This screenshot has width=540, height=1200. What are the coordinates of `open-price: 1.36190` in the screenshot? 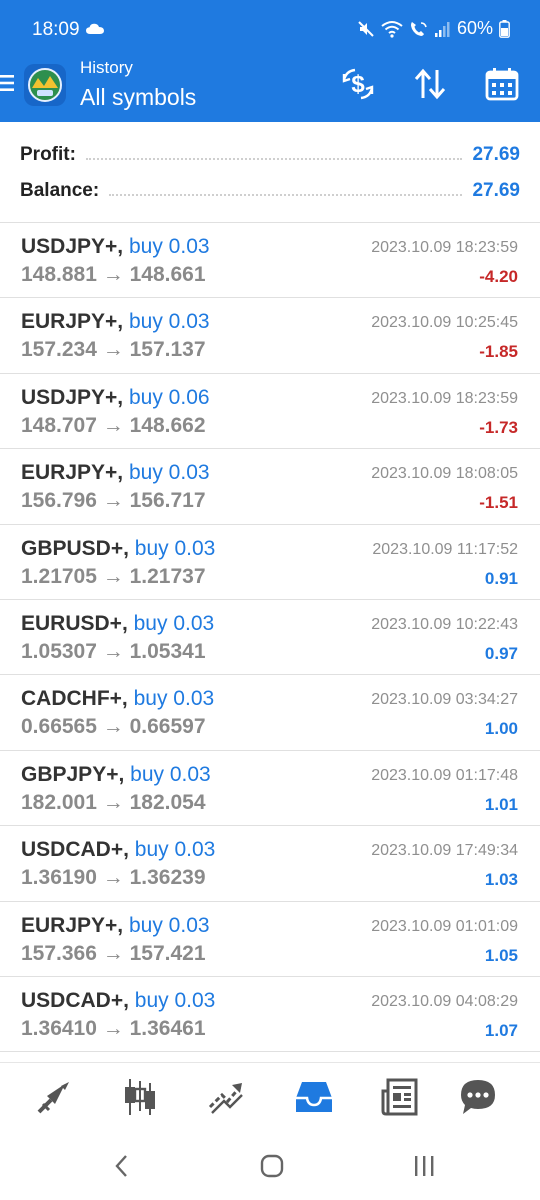 It's located at (59, 878).